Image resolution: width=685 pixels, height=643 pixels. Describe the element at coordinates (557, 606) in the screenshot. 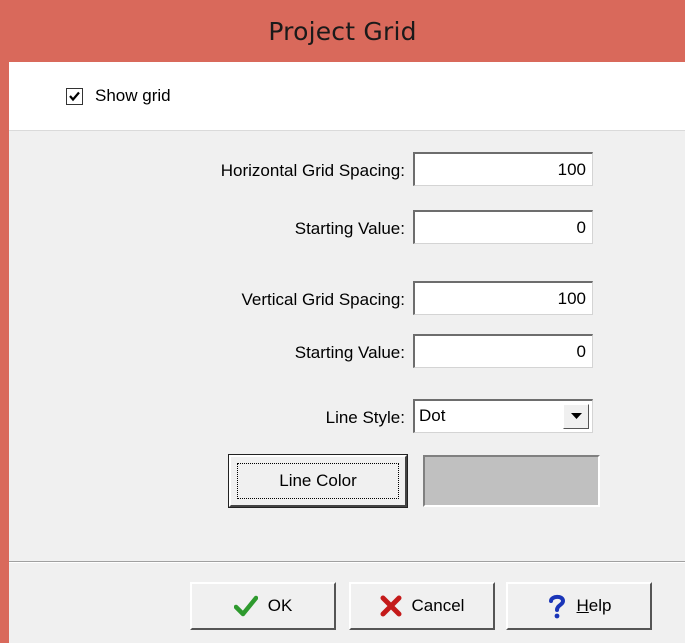

I see `question-mark-icon` at that location.